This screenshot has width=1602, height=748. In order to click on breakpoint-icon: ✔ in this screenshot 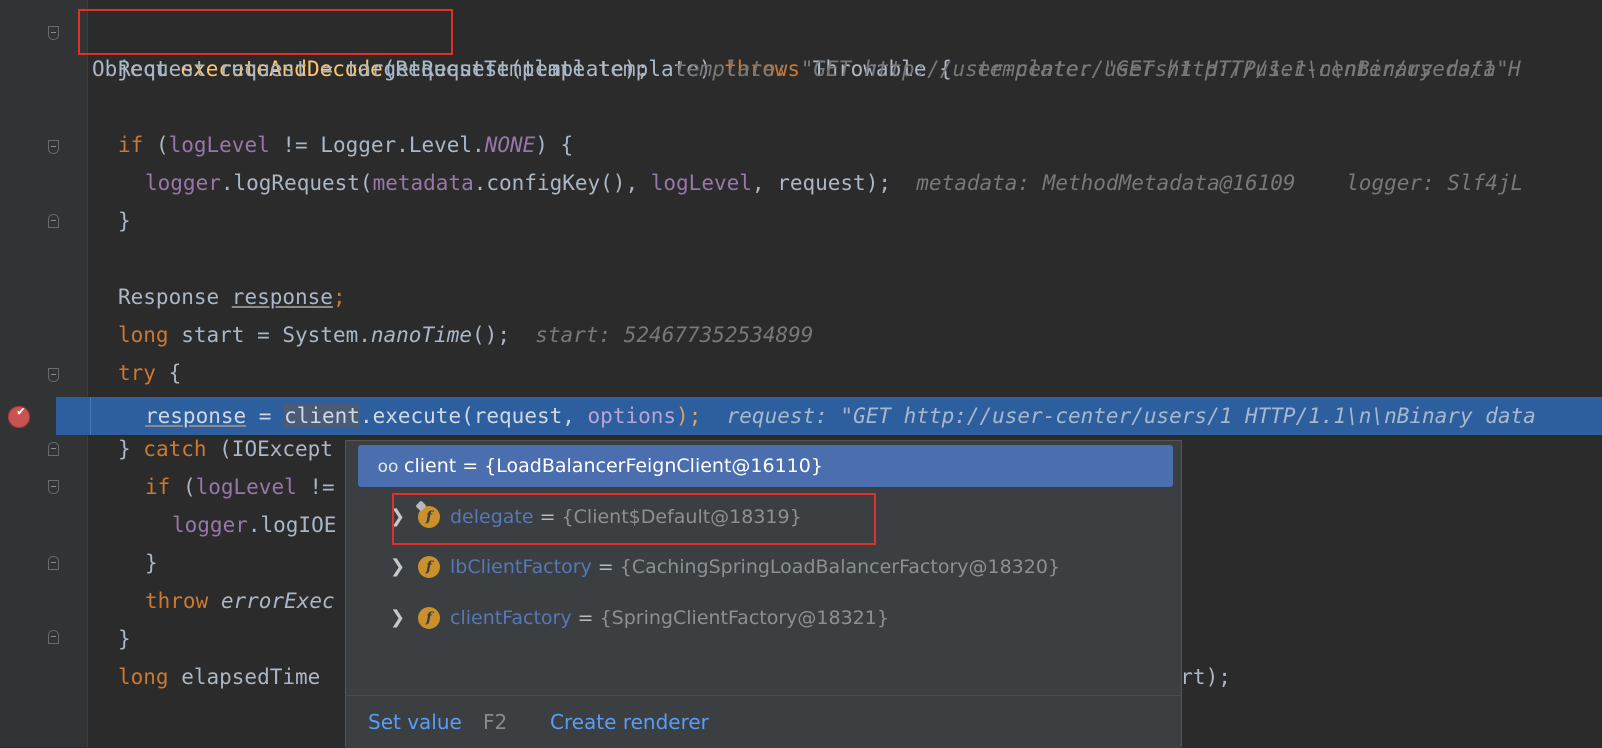, I will do `click(19, 416)`.